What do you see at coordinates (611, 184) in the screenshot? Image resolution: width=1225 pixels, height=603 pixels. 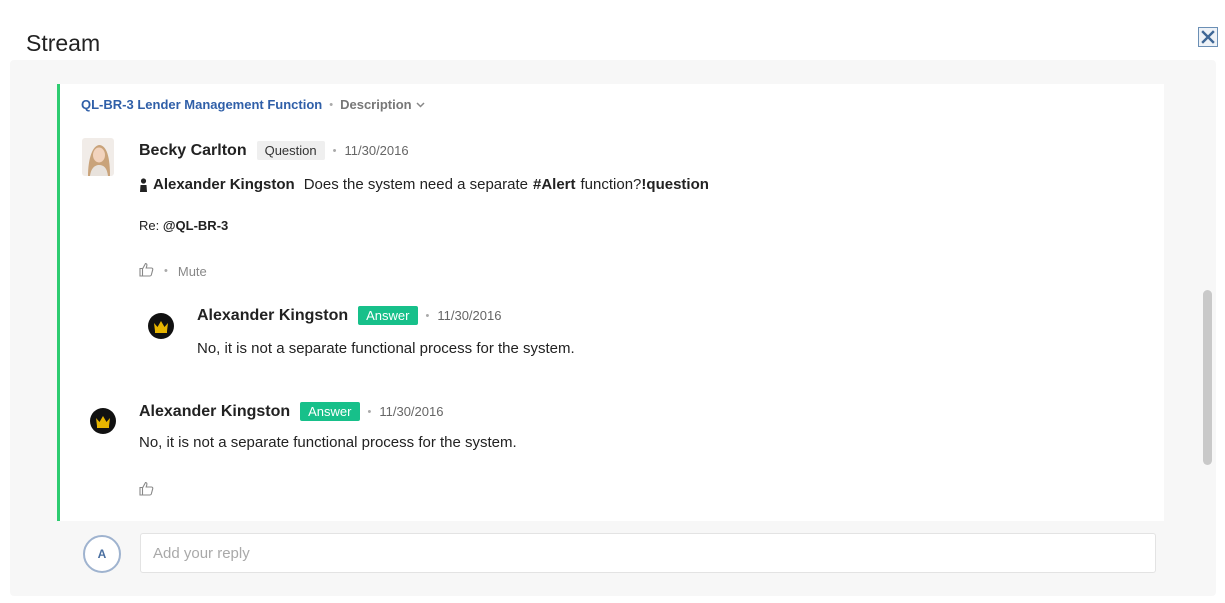 I see `question-text-end: function?` at bounding box center [611, 184].